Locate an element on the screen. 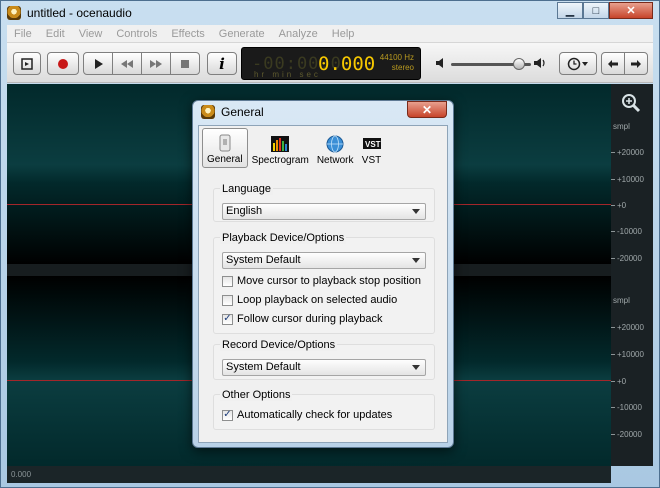  rewind-icon is located at coordinates (127, 63).